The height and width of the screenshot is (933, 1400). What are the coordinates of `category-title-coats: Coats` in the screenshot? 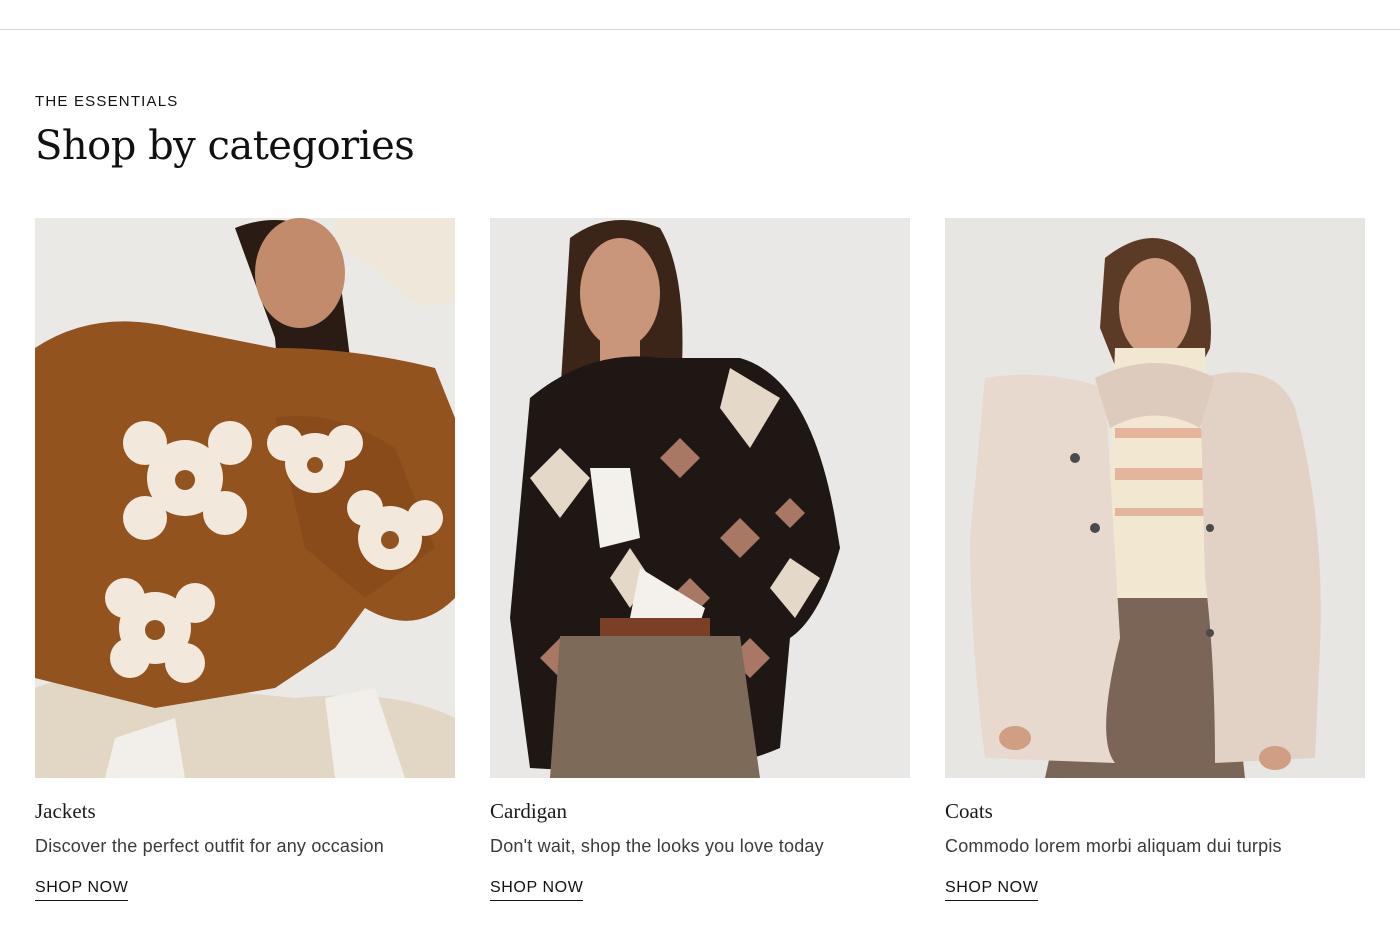 It's located at (969, 811).